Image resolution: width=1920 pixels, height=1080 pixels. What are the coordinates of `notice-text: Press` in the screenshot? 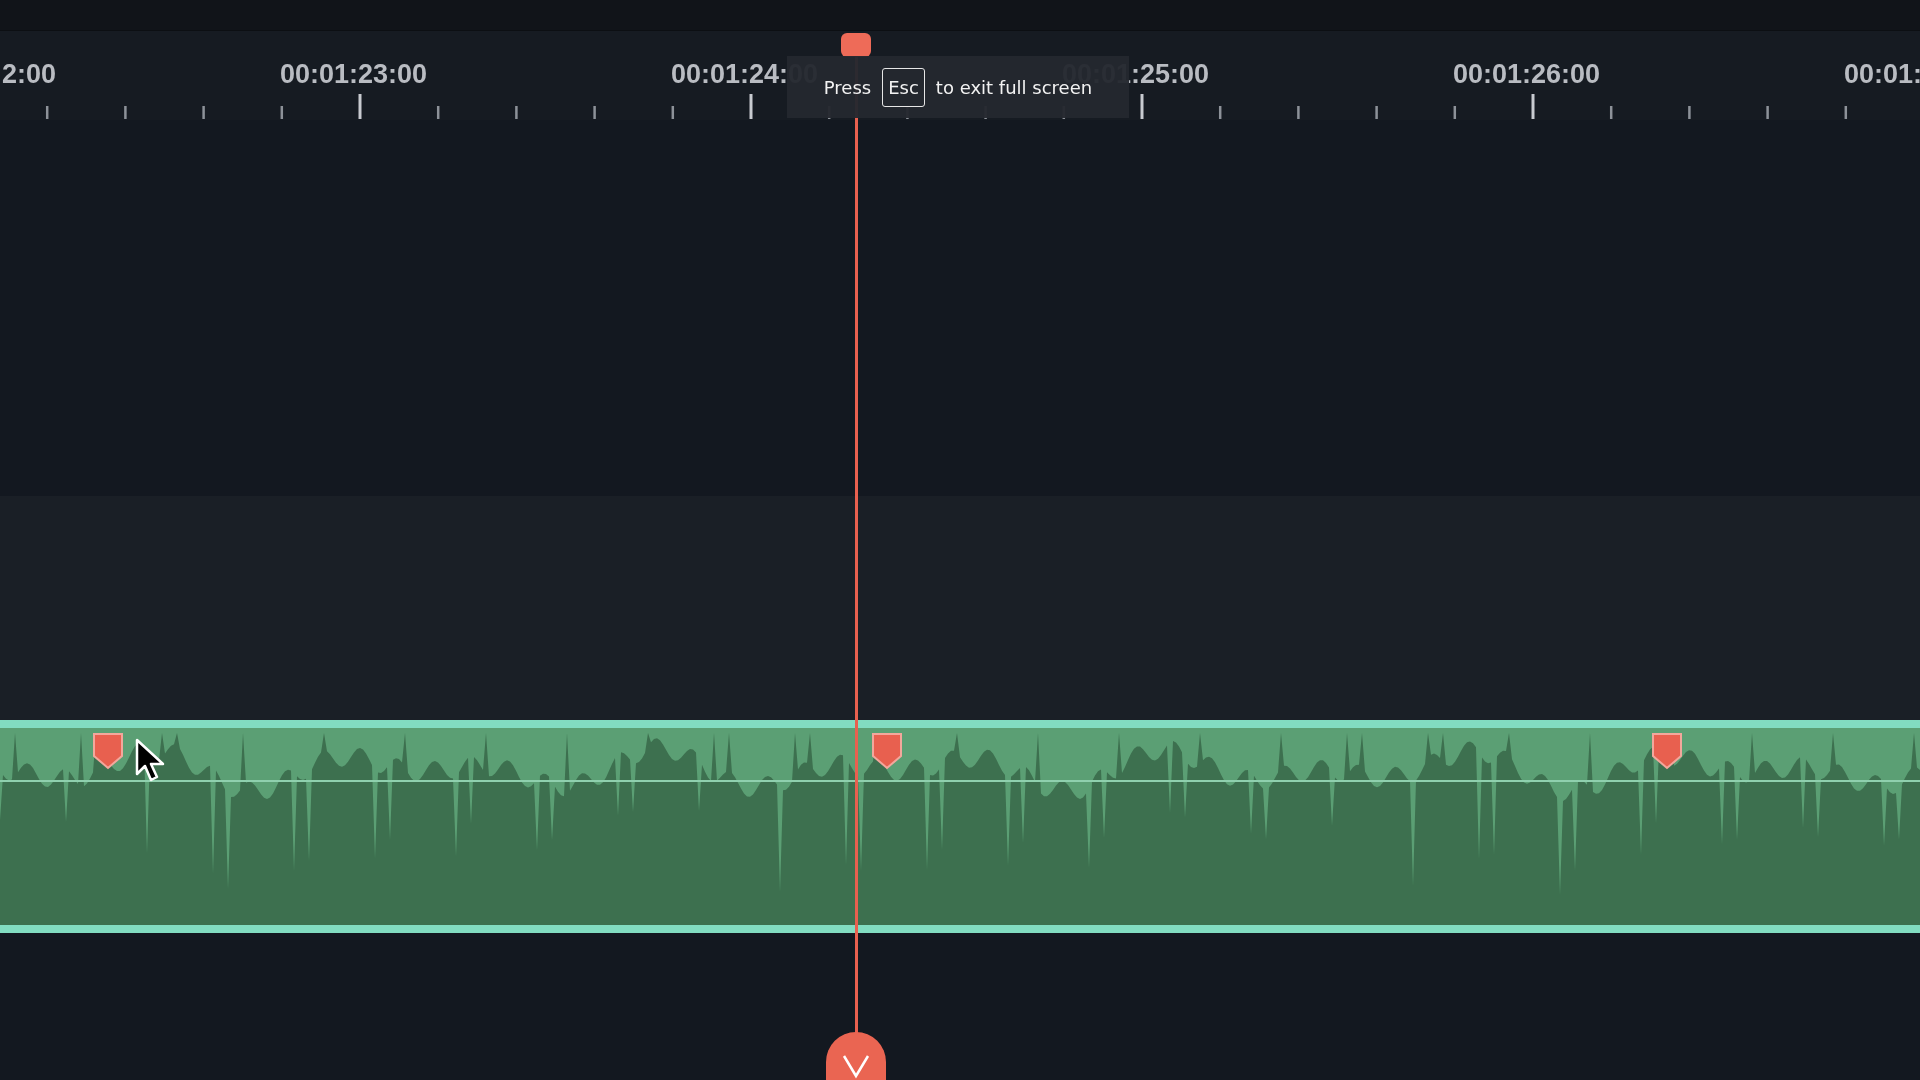 It's located at (847, 87).